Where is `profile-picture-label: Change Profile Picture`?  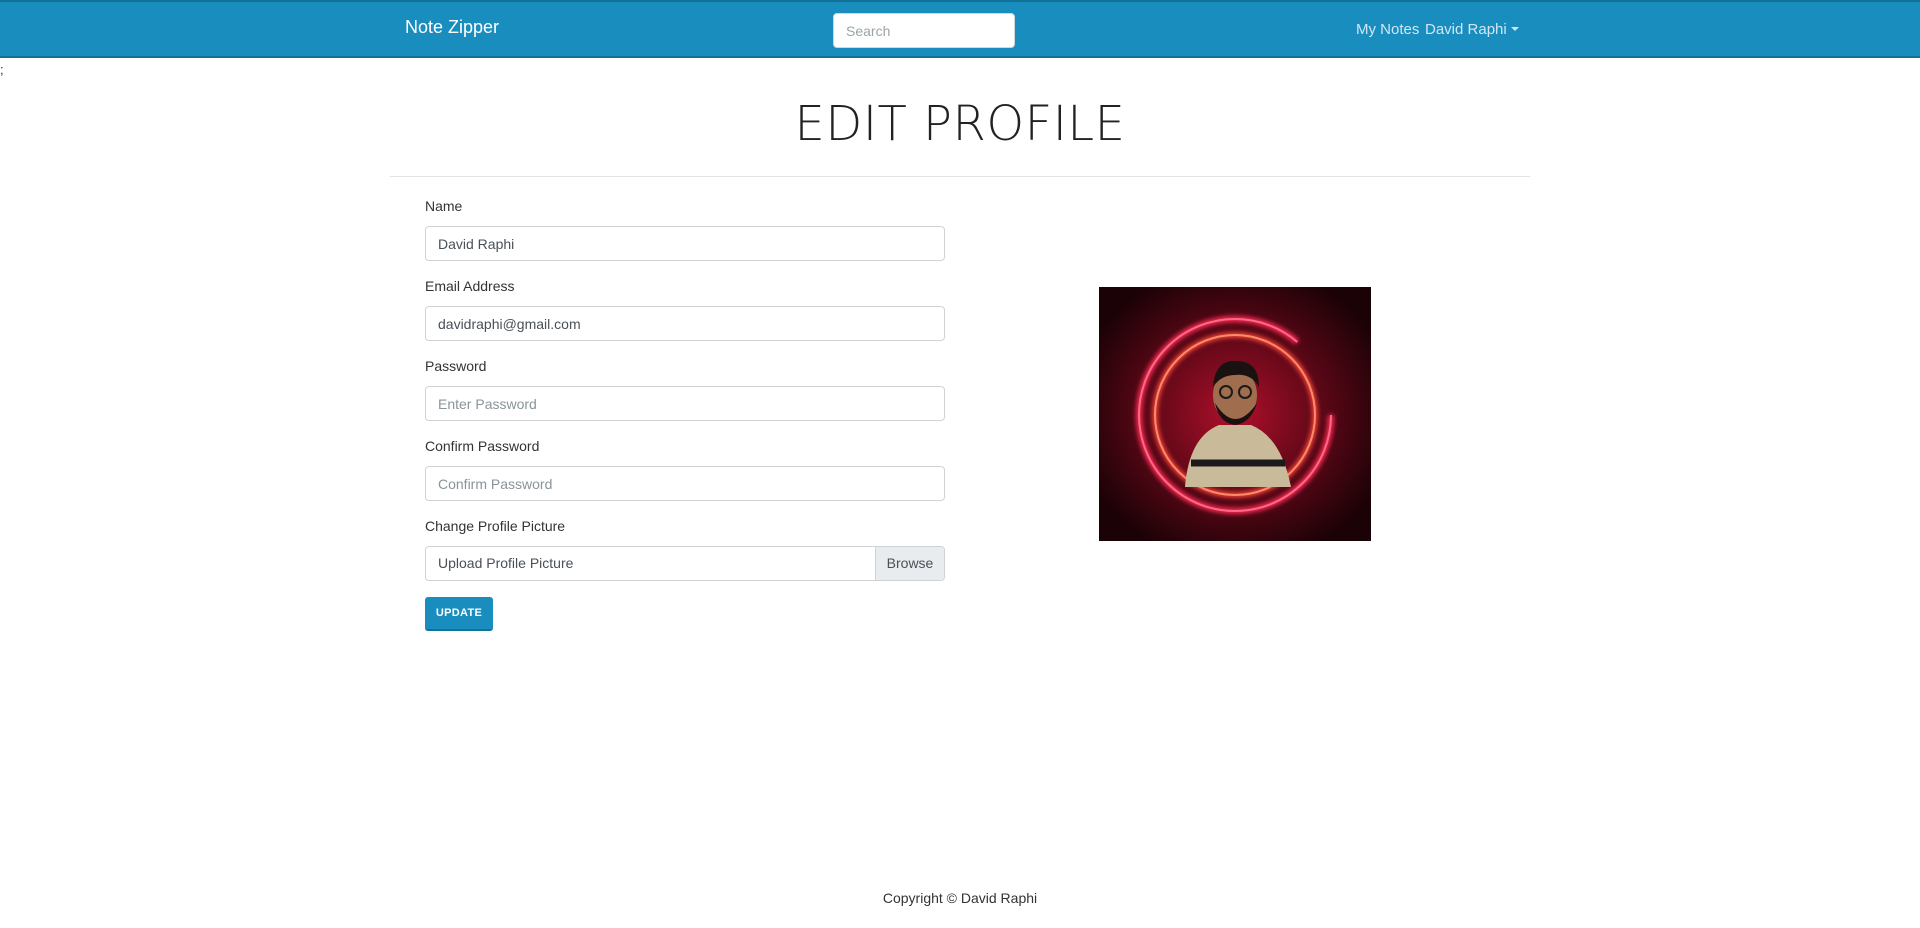
profile-picture-label: Change Profile Picture is located at coordinates (495, 526).